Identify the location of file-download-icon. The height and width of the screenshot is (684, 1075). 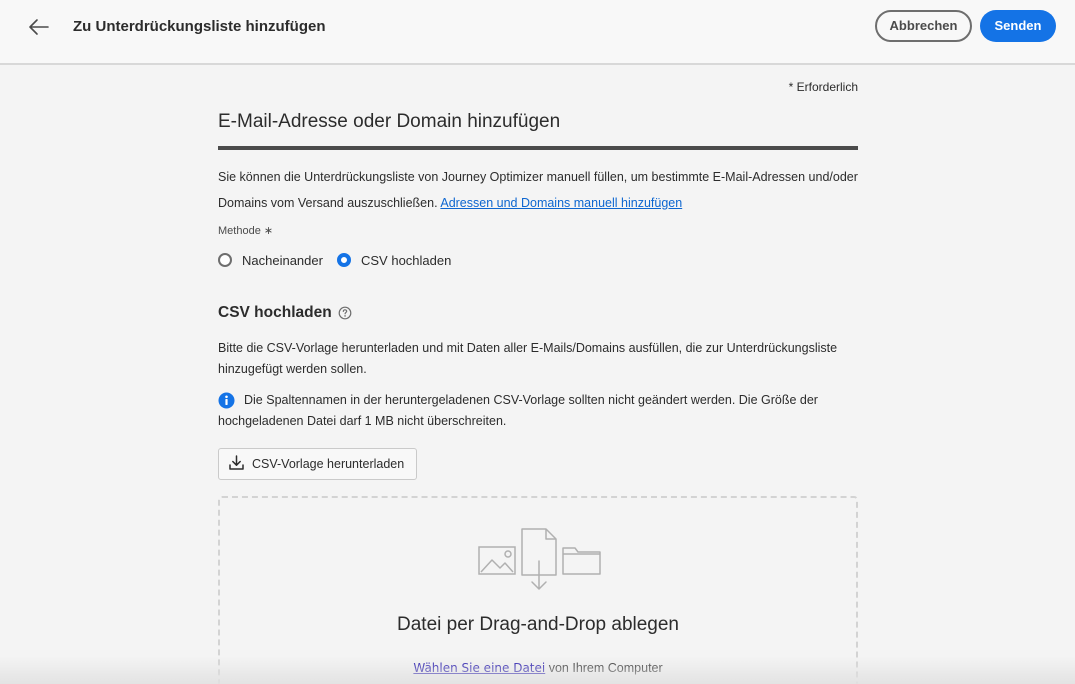
(539, 559).